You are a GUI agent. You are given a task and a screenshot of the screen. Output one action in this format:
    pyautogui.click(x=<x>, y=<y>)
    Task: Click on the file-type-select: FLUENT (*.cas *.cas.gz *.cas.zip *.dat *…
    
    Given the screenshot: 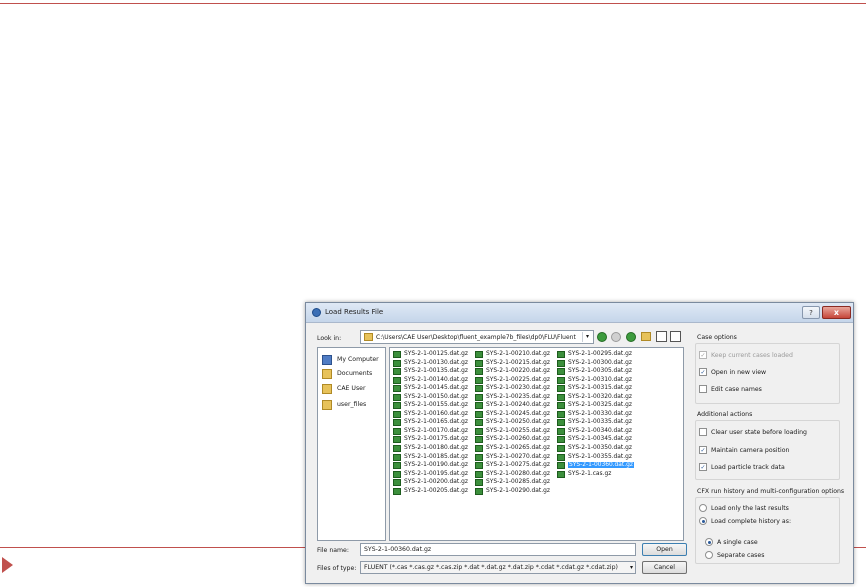 What is the action you would take?
    pyautogui.click(x=498, y=567)
    